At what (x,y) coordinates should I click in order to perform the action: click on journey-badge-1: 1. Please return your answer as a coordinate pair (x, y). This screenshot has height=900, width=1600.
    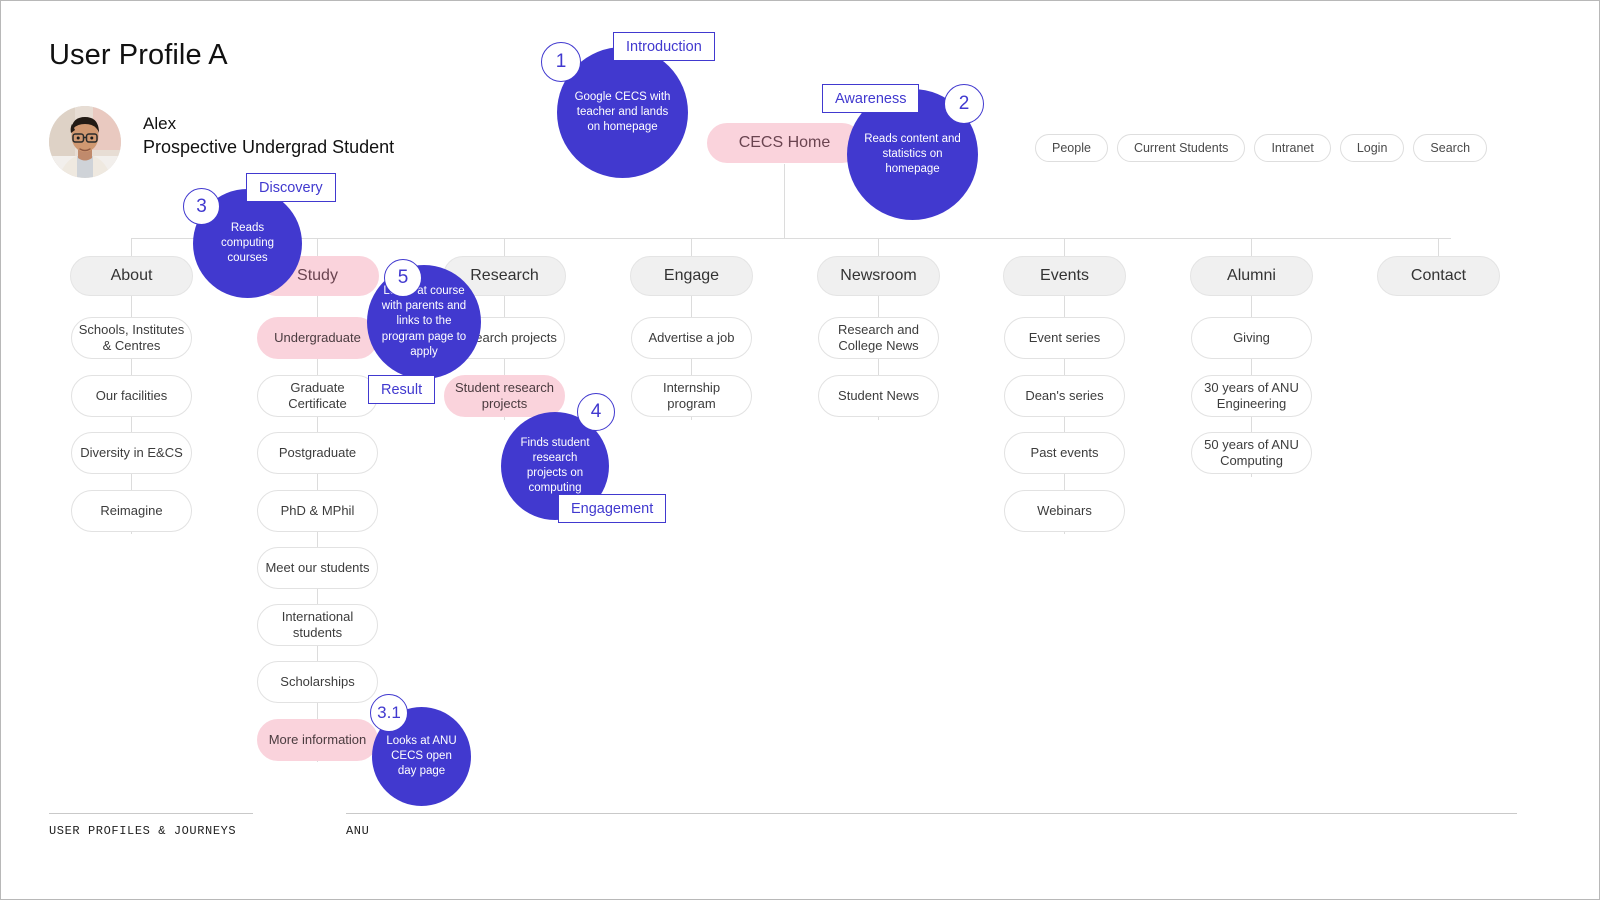
    Looking at the image, I should click on (561, 62).